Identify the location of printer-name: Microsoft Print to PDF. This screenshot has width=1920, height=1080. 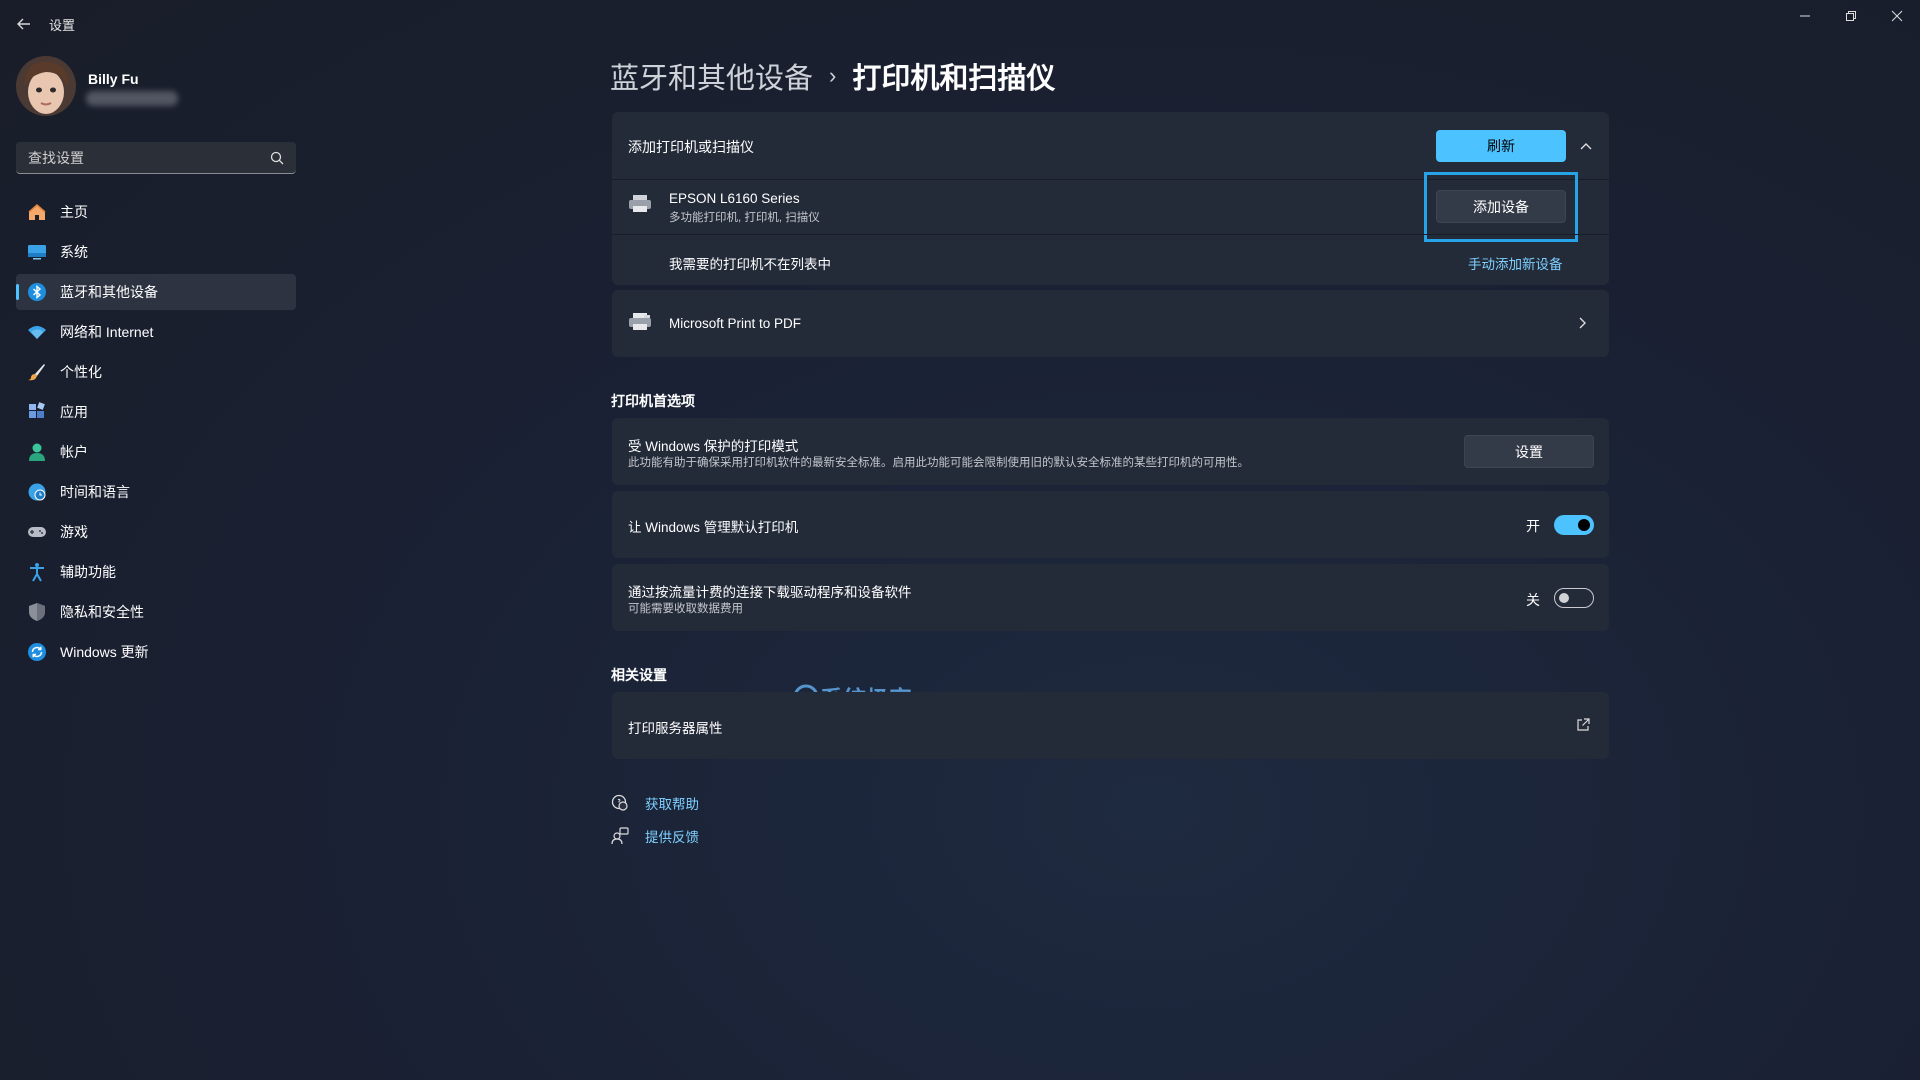
(735, 323).